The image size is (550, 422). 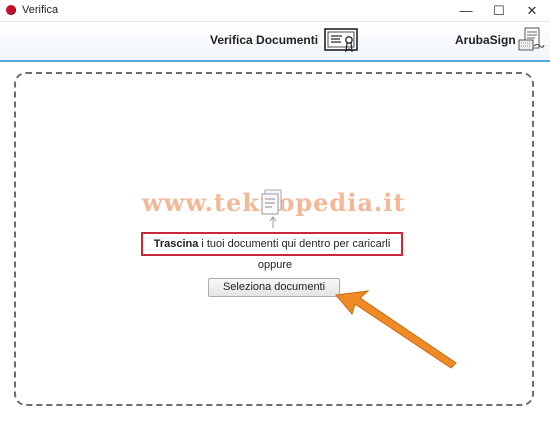 I want to click on minimize-button: —, so click(x=466, y=10).